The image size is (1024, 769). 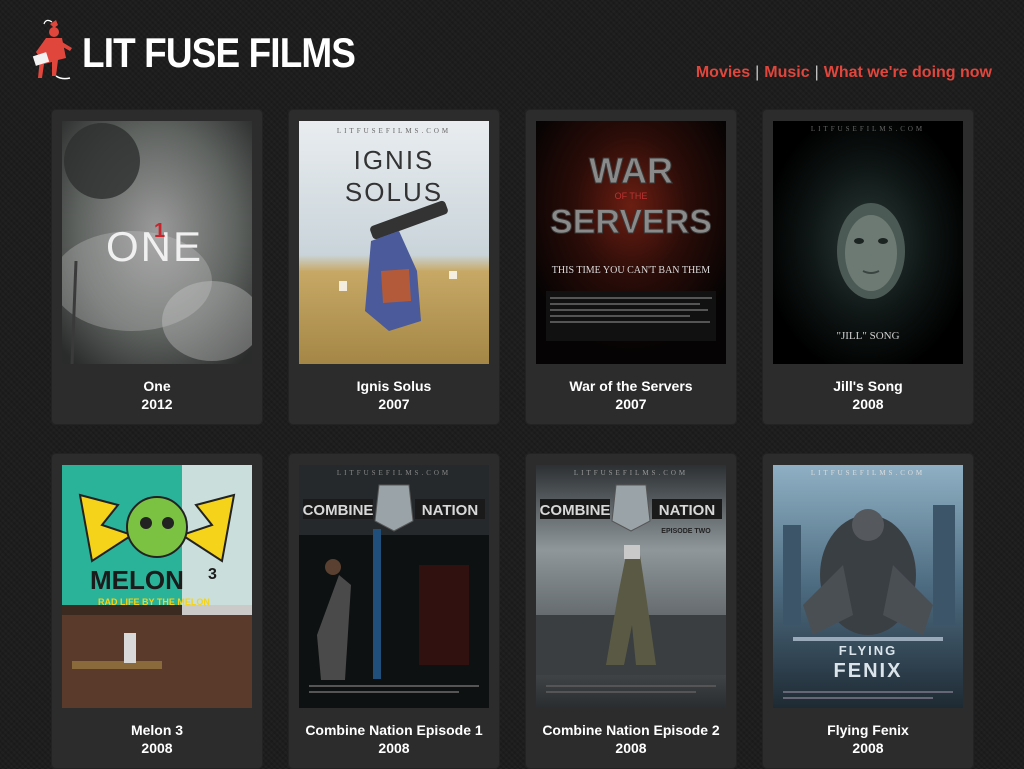 What do you see at coordinates (157, 404) in the screenshot?
I see `film-year: 2012` at bounding box center [157, 404].